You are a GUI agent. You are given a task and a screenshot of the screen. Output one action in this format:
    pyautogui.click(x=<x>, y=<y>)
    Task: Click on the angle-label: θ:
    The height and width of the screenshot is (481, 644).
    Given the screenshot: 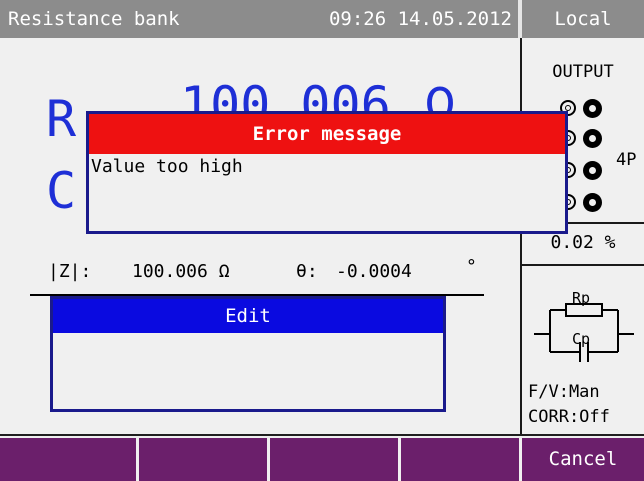 What is the action you would take?
    pyautogui.click(x=307, y=271)
    